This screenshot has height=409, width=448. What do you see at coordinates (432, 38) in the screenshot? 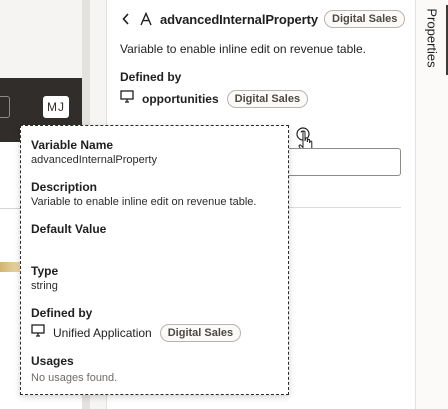
I see `tab-properties-label: Properties` at bounding box center [432, 38].